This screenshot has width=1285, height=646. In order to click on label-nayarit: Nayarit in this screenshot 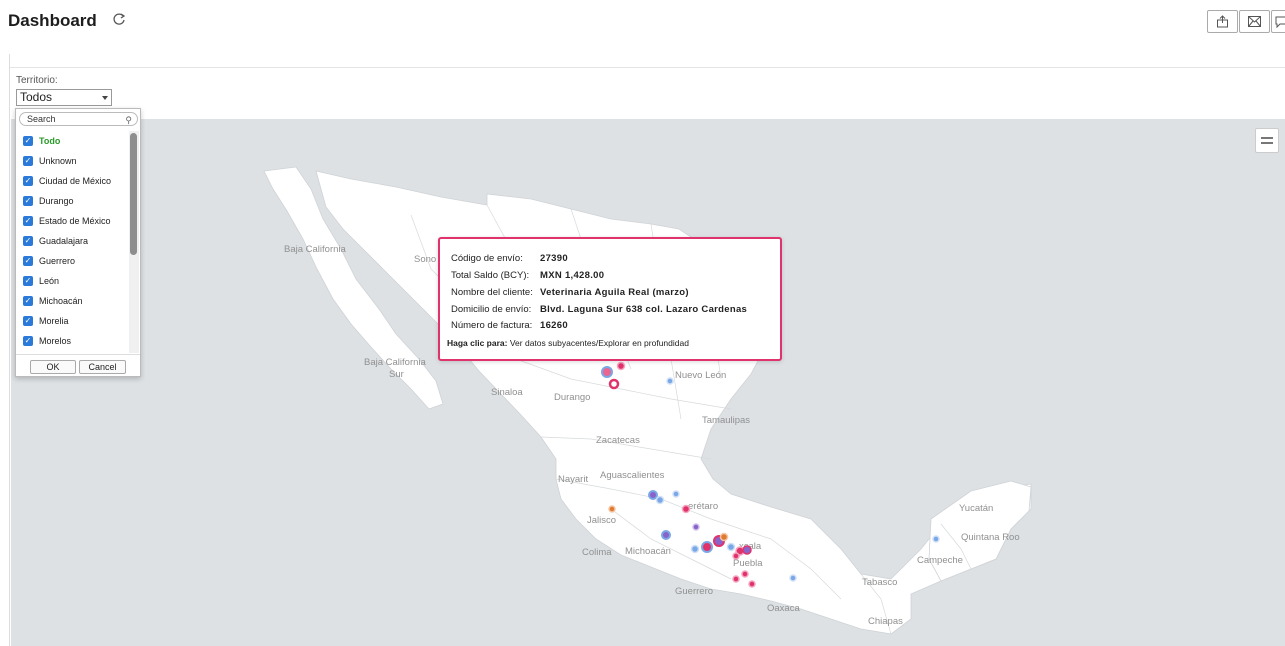, I will do `click(573, 479)`.